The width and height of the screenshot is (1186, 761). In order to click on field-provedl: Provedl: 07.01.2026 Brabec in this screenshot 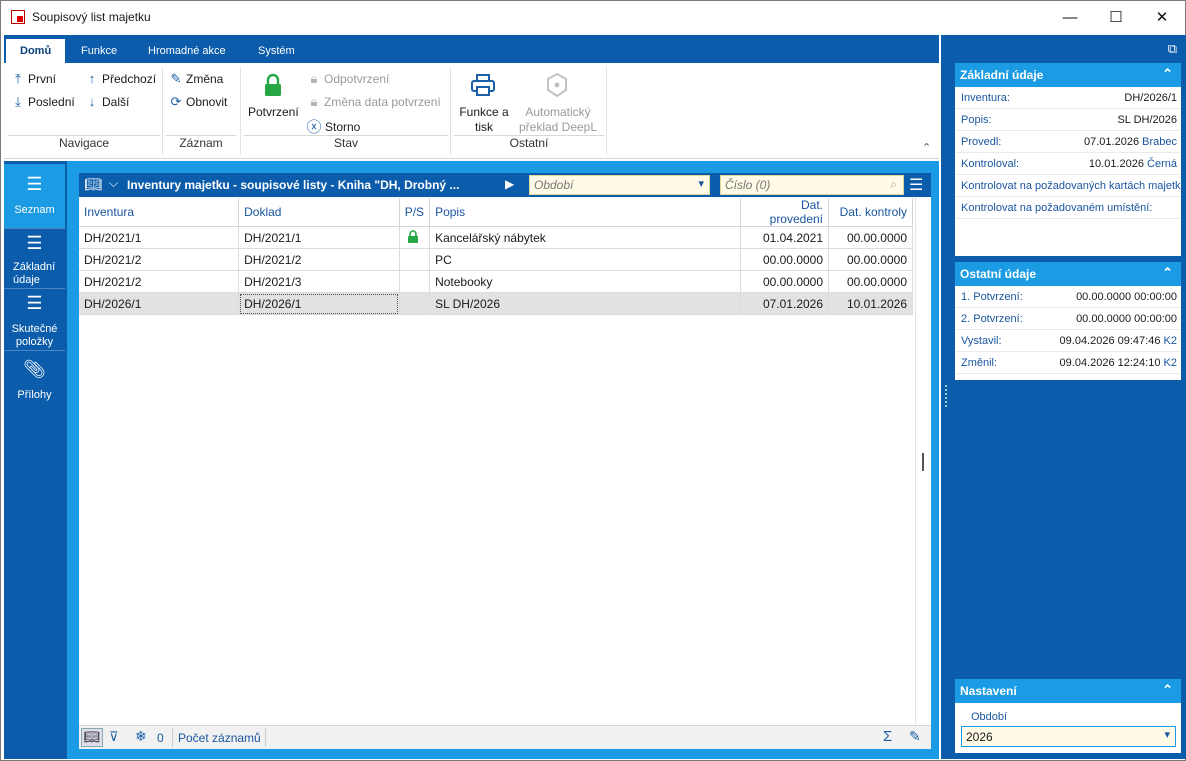, I will do `click(1068, 142)`.